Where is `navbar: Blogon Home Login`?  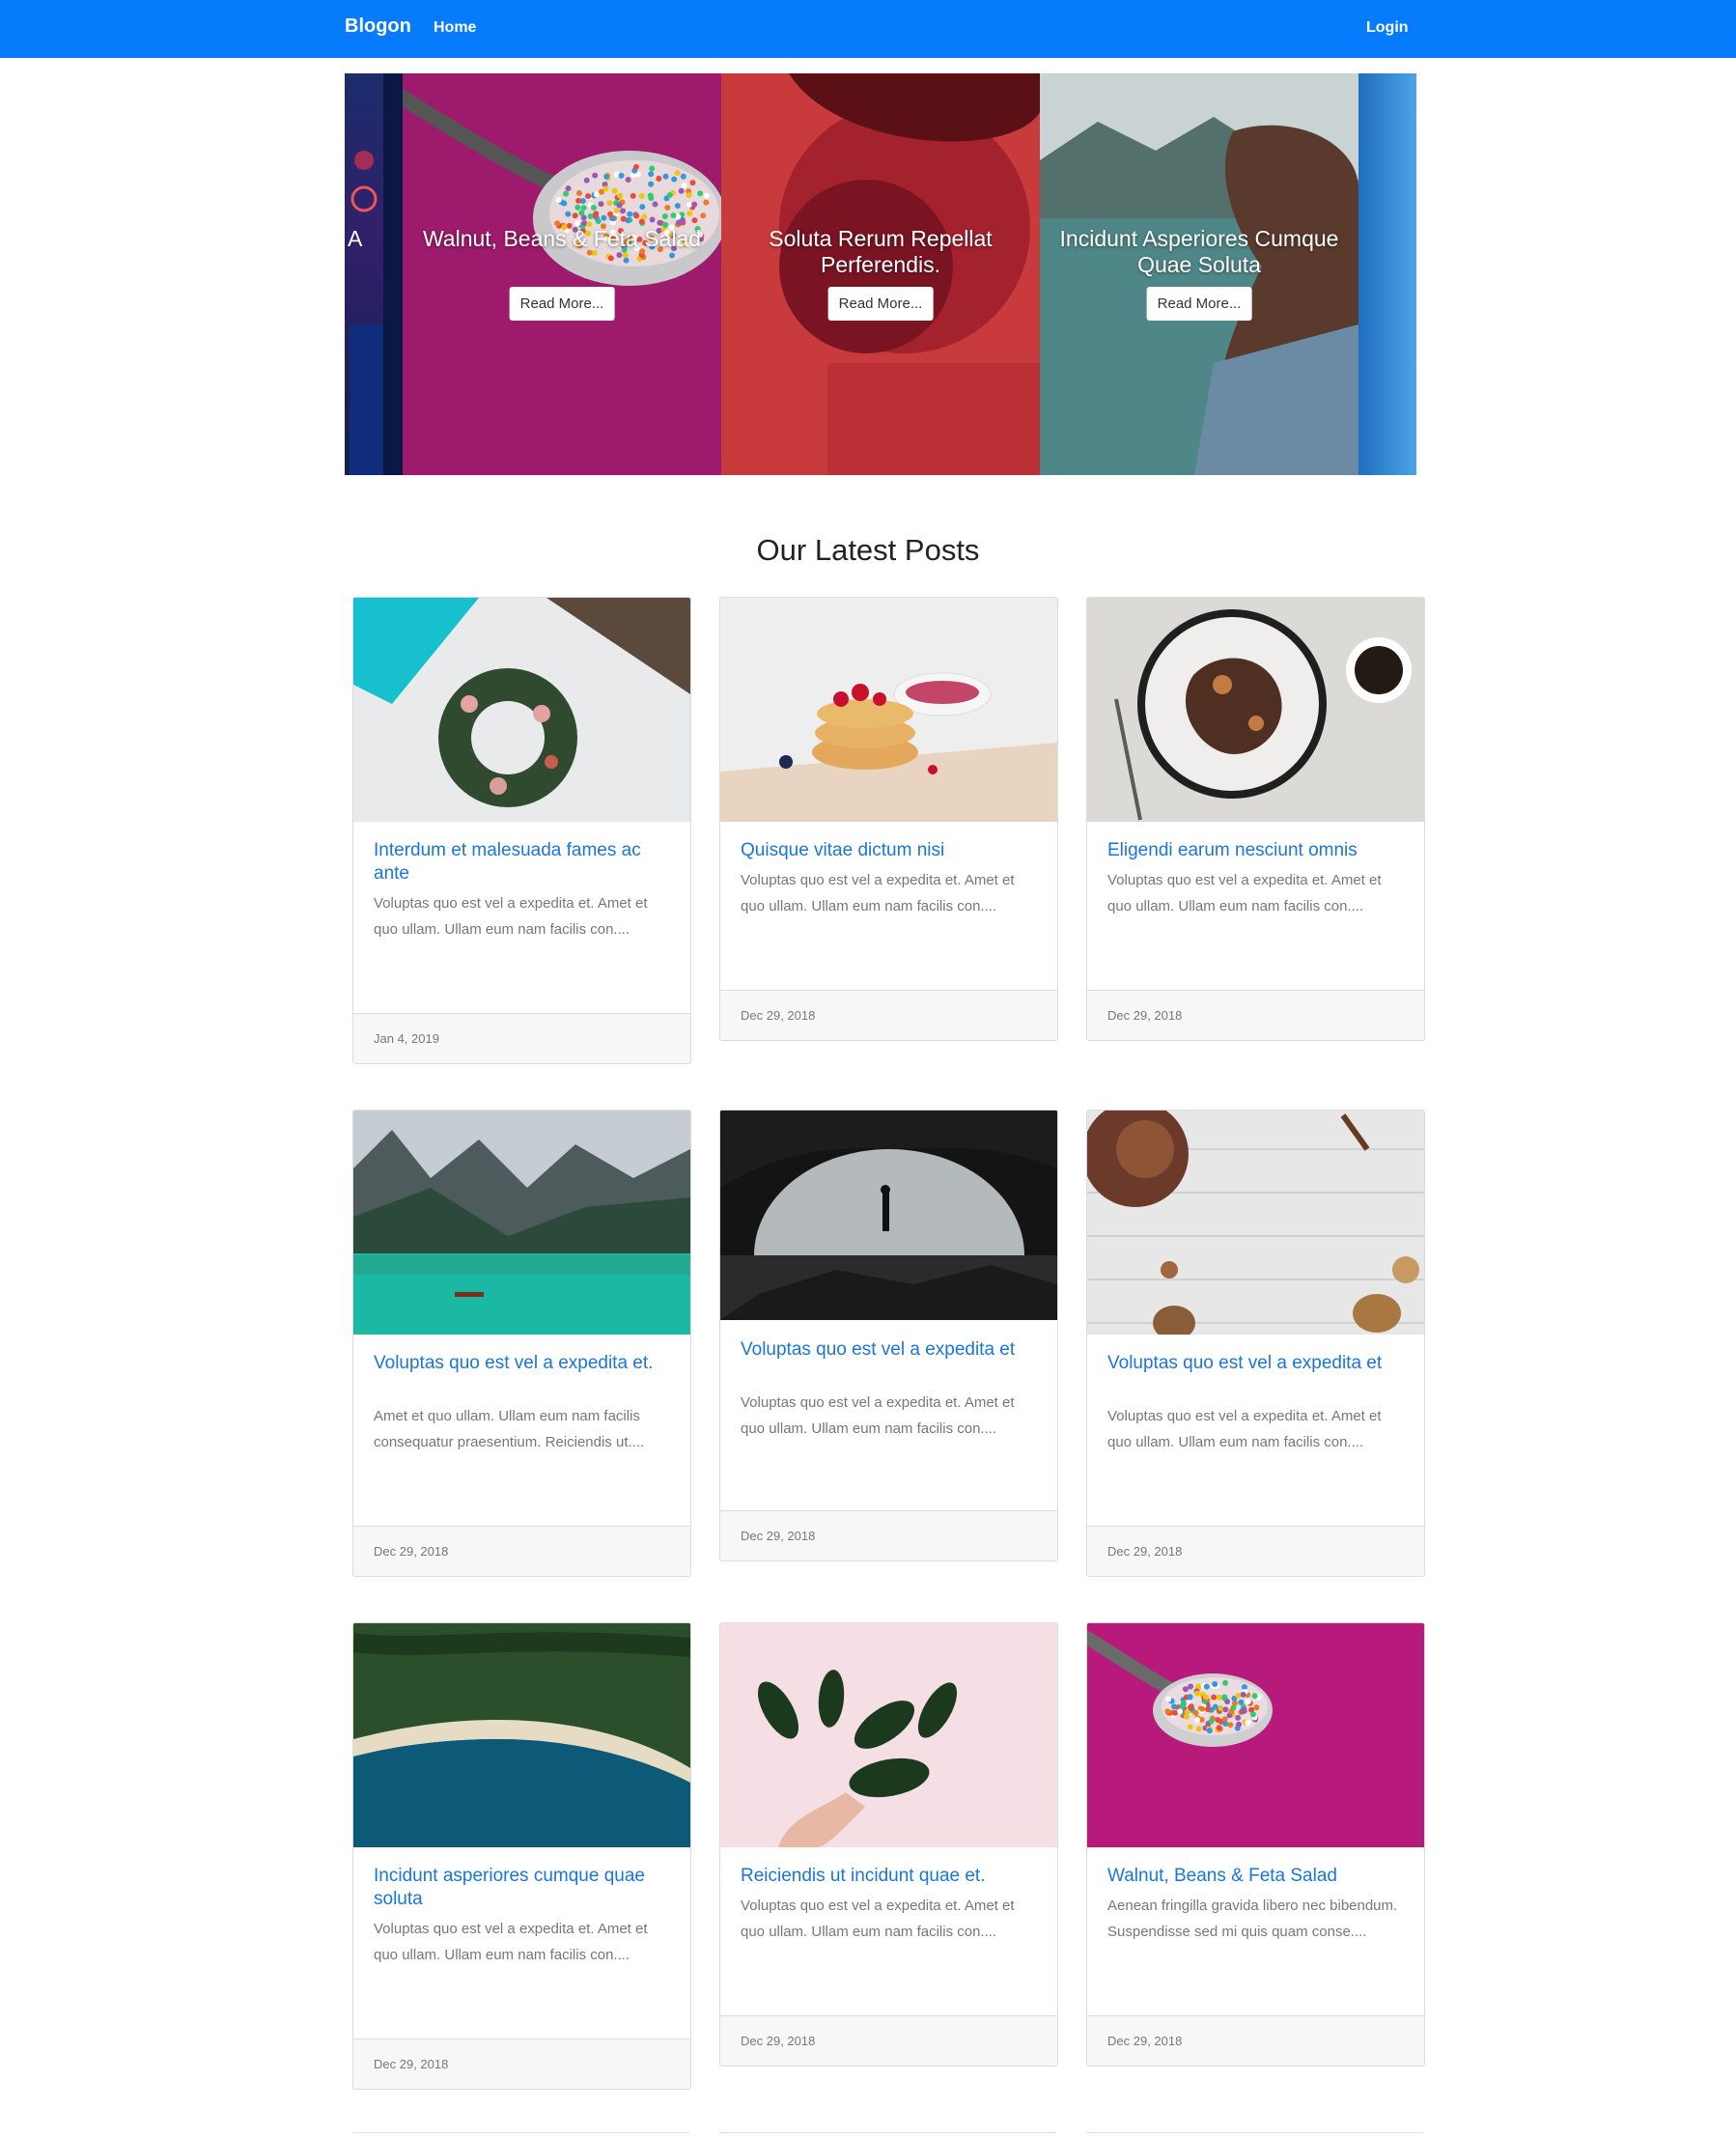 navbar: Blogon Home Login is located at coordinates (868, 29).